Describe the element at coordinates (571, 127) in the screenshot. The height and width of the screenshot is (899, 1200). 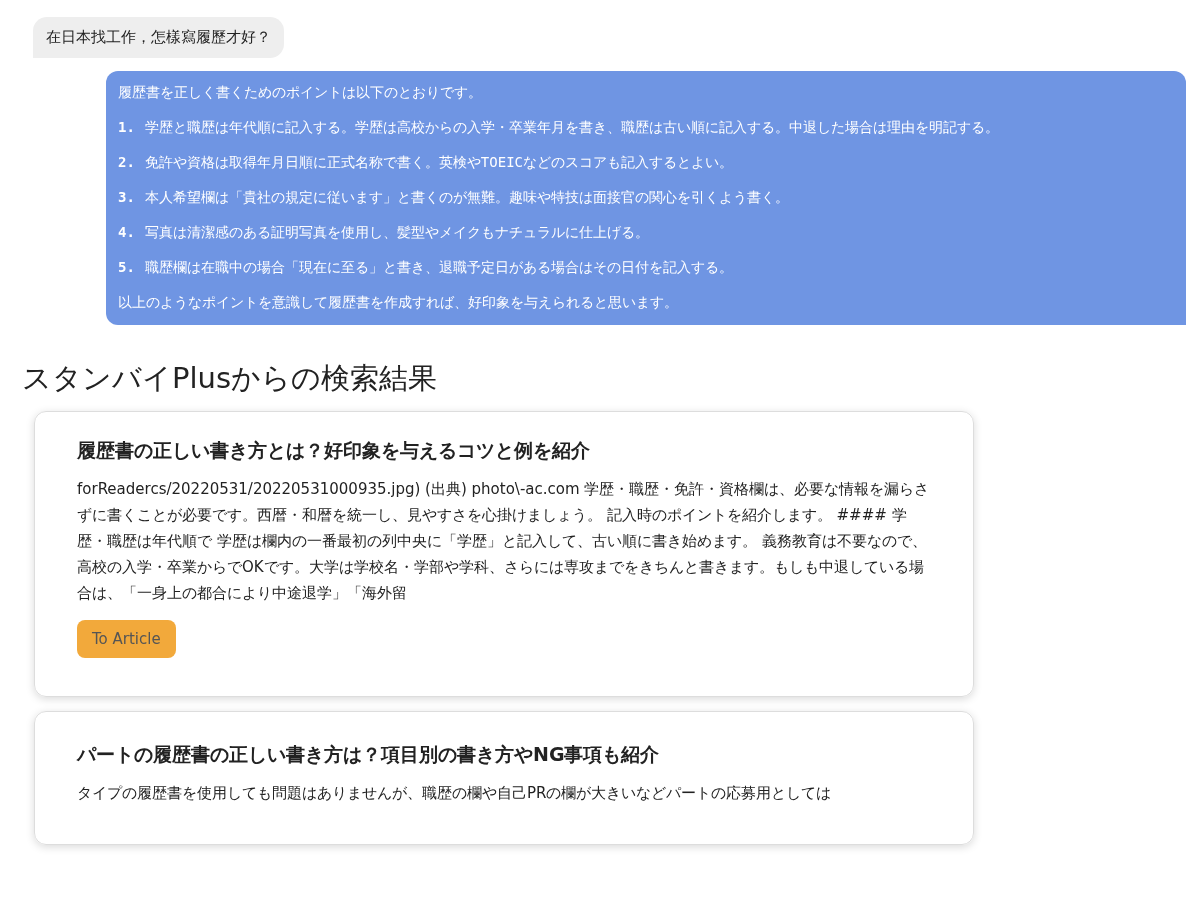
I see `point-text: 学歴と職歴は年代順に記入する。学歴は高校からの入学・卒業年月を書き、職歴は古い順に記入する。中退した場合は理由を明記する。` at that location.